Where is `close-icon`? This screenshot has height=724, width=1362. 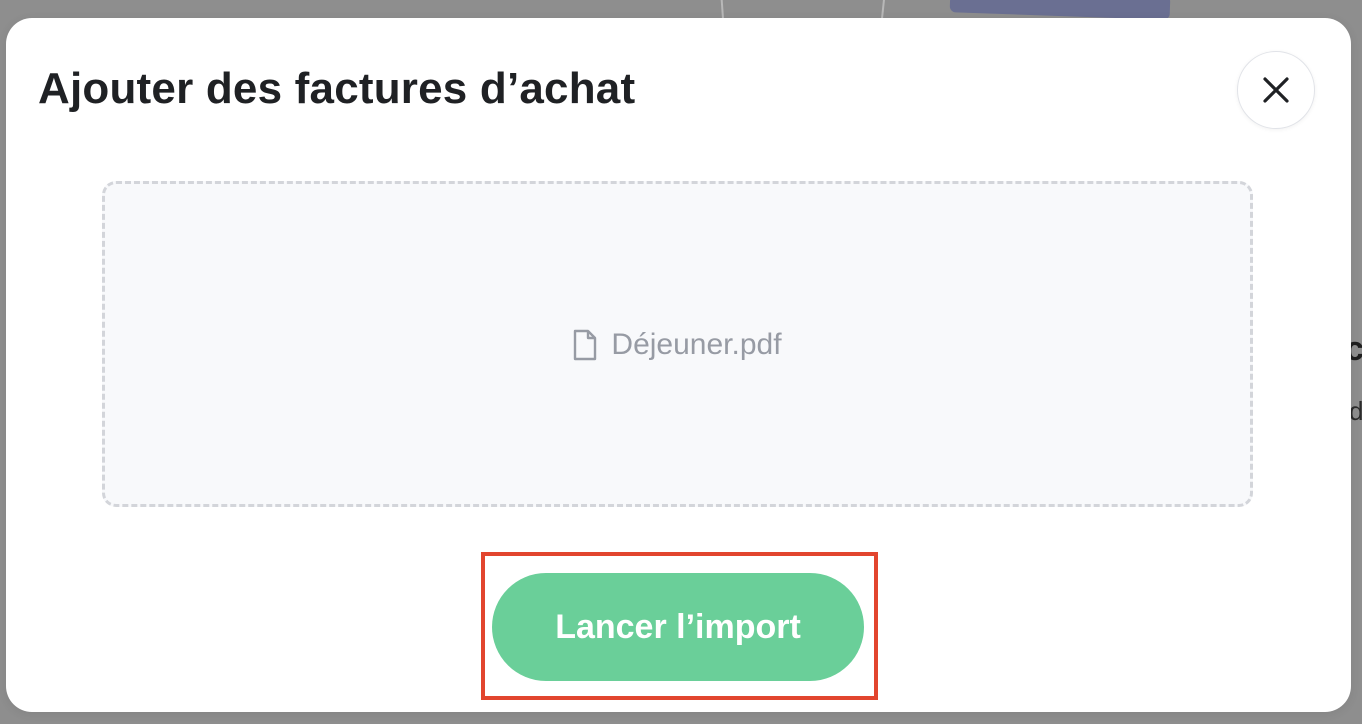 close-icon is located at coordinates (1276, 90).